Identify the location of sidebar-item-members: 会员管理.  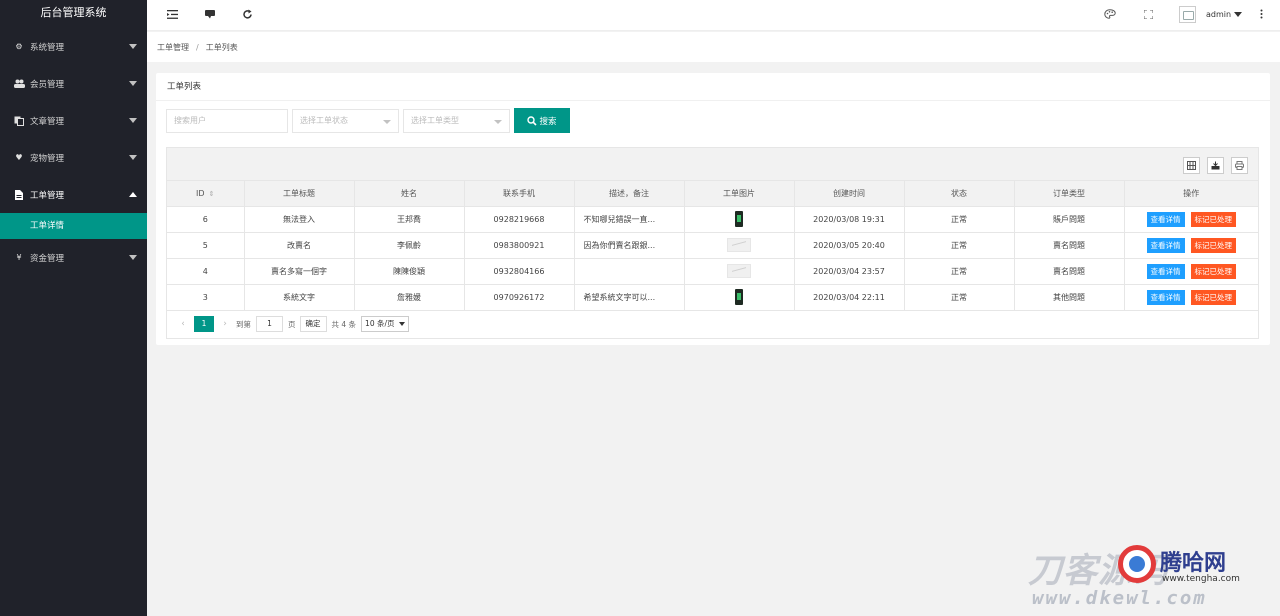
(73, 83).